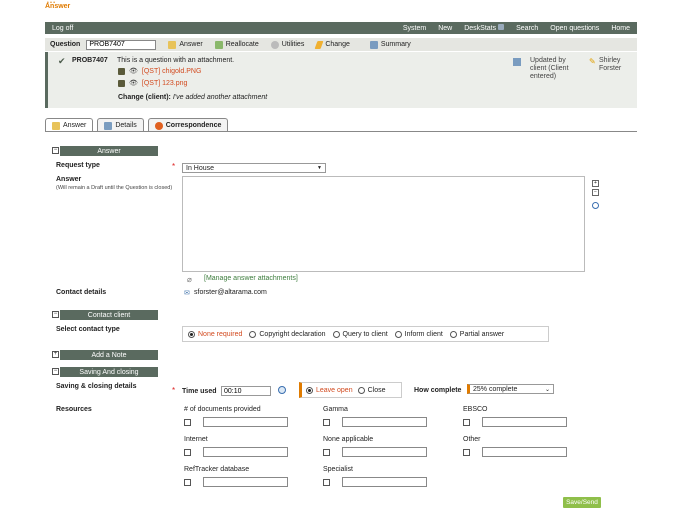 The height and width of the screenshot is (530, 681). I want to click on question-ref-input, so click(121, 44).